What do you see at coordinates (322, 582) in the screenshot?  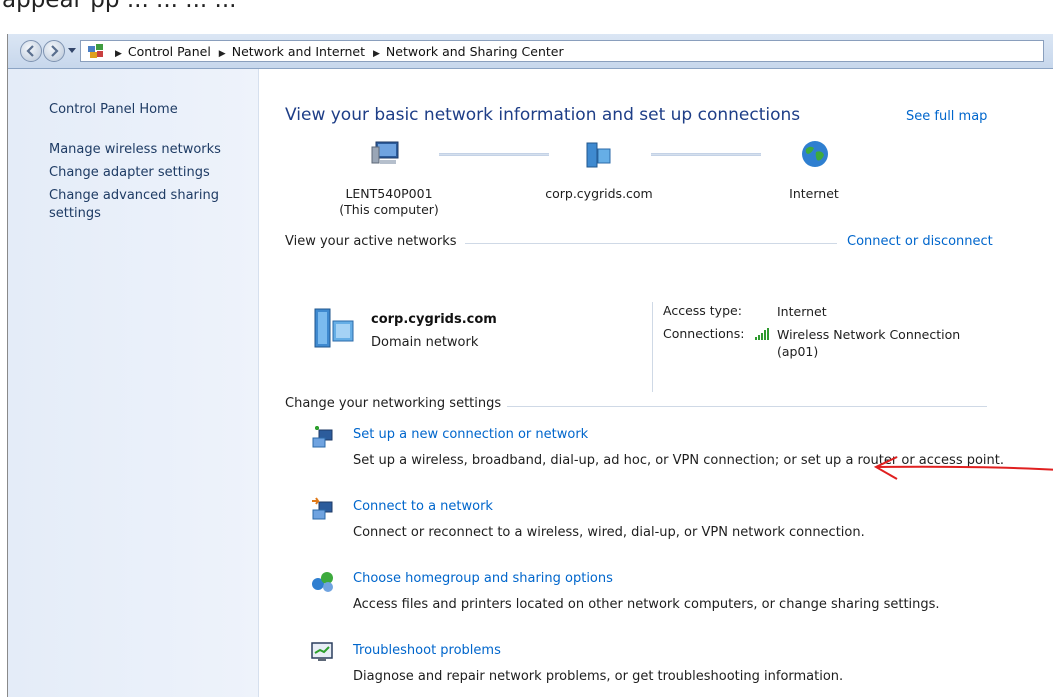 I see `homegroup-icon` at bounding box center [322, 582].